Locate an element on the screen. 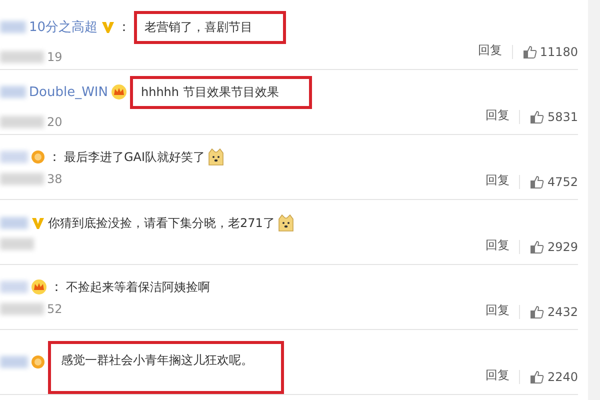 The width and height of the screenshot is (600, 400). like-count: 5831 is located at coordinates (562, 117).